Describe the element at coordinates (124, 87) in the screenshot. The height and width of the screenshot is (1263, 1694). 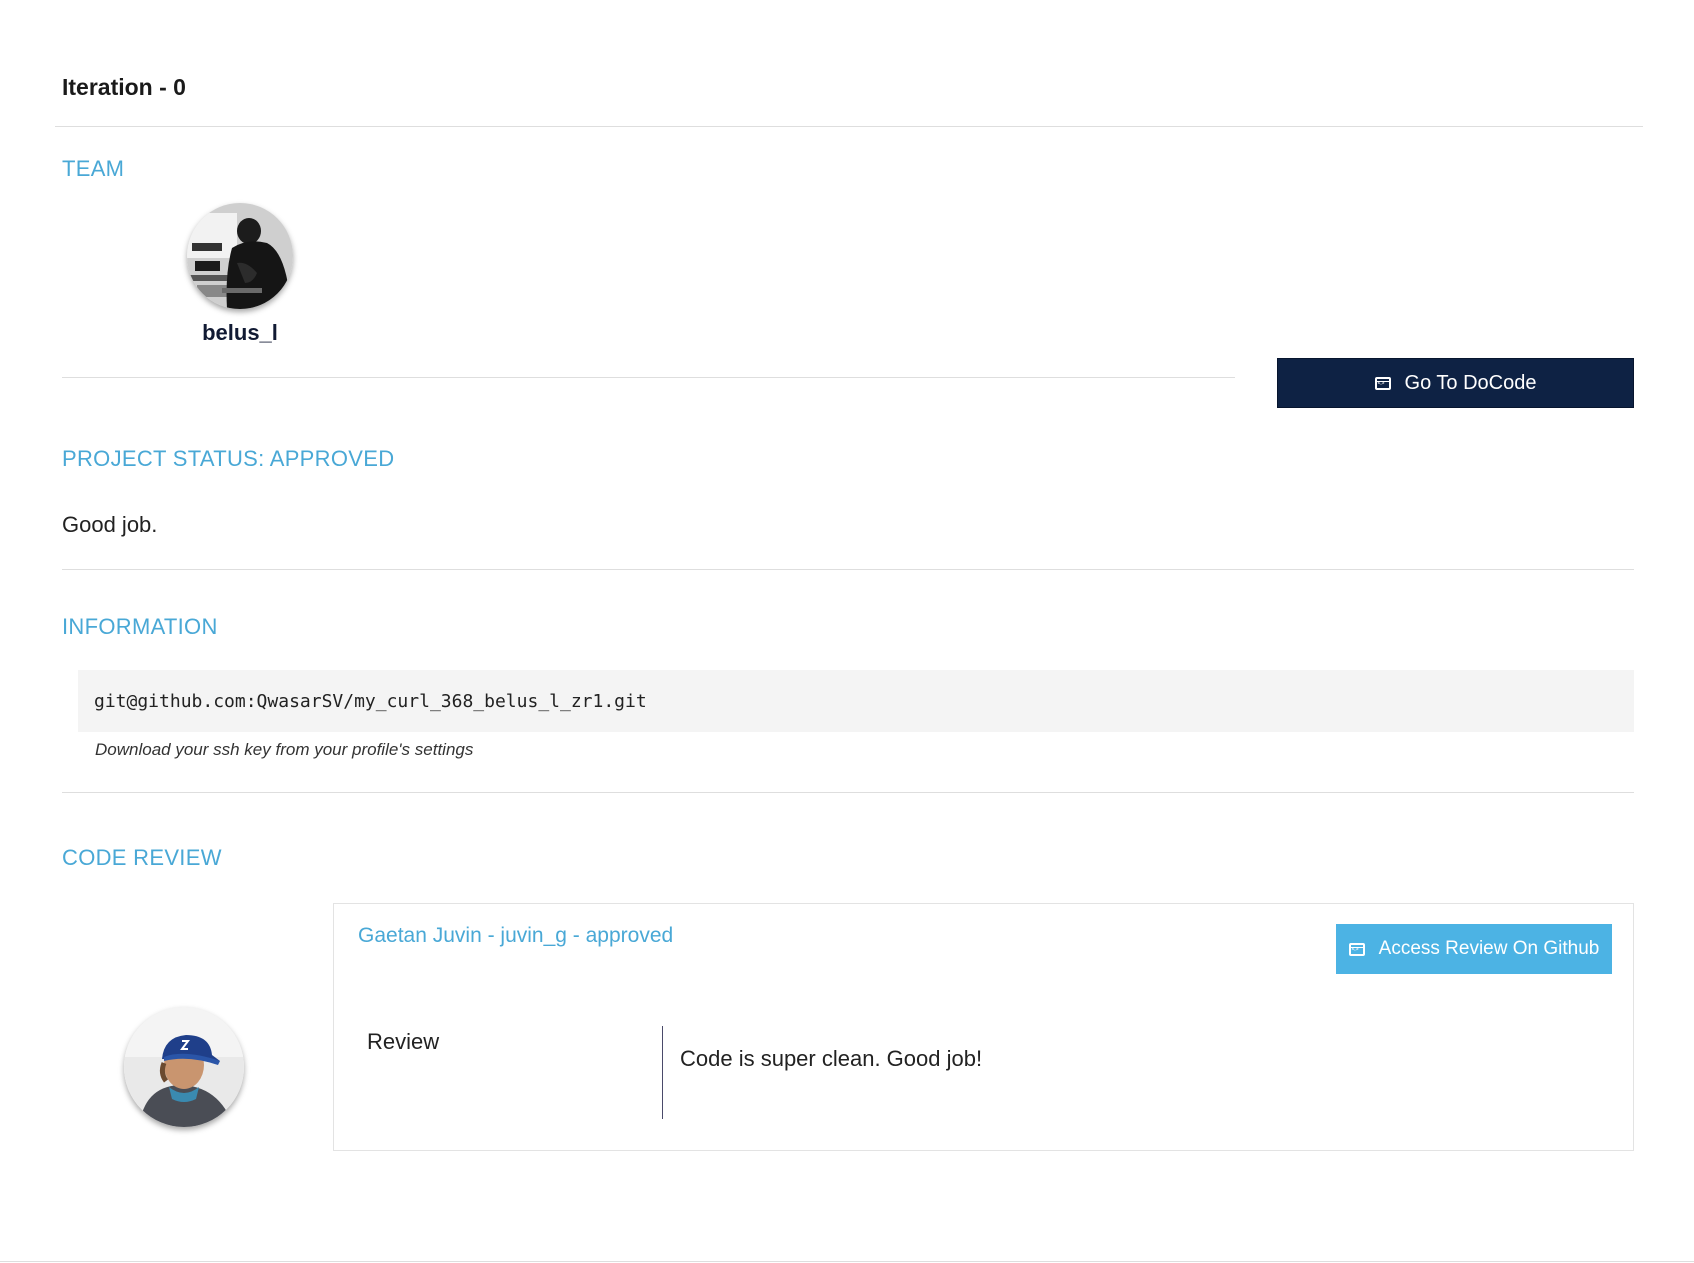
I see `iteration-title: Iteration - 0` at that location.